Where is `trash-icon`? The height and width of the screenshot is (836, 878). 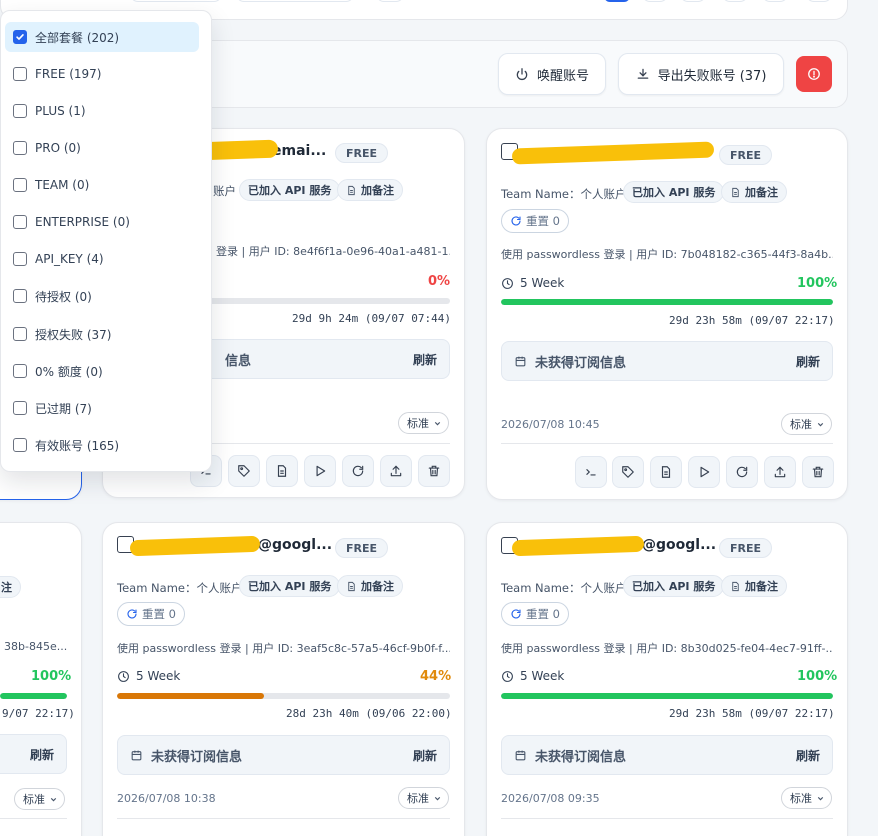
trash-icon is located at coordinates (818, 472).